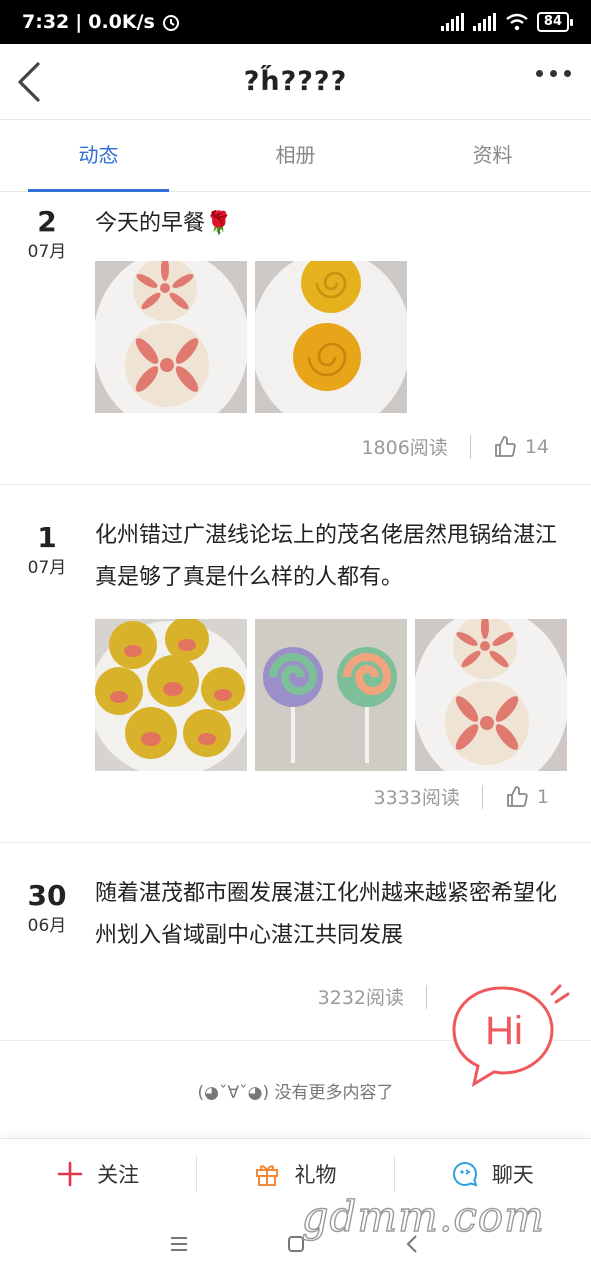 Image resolution: width=591 pixels, height=1280 pixels. What do you see at coordinates (360, 998) in the screenshot?
I see `read-count: 3232阅读` at bounding box center [360, 998].